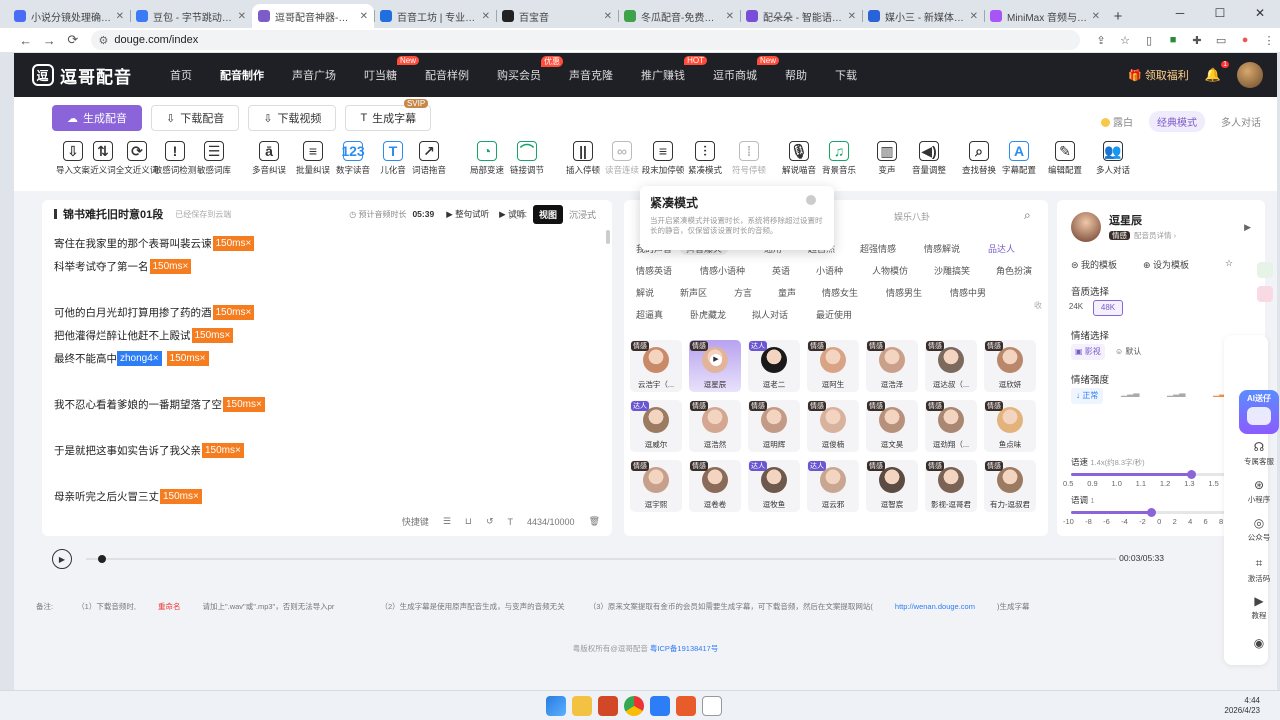 The image size is (1280, 720). Describe the element at coordinates (1108, 308) in the screenshot. I see `quality-48k: 48K` at that location.